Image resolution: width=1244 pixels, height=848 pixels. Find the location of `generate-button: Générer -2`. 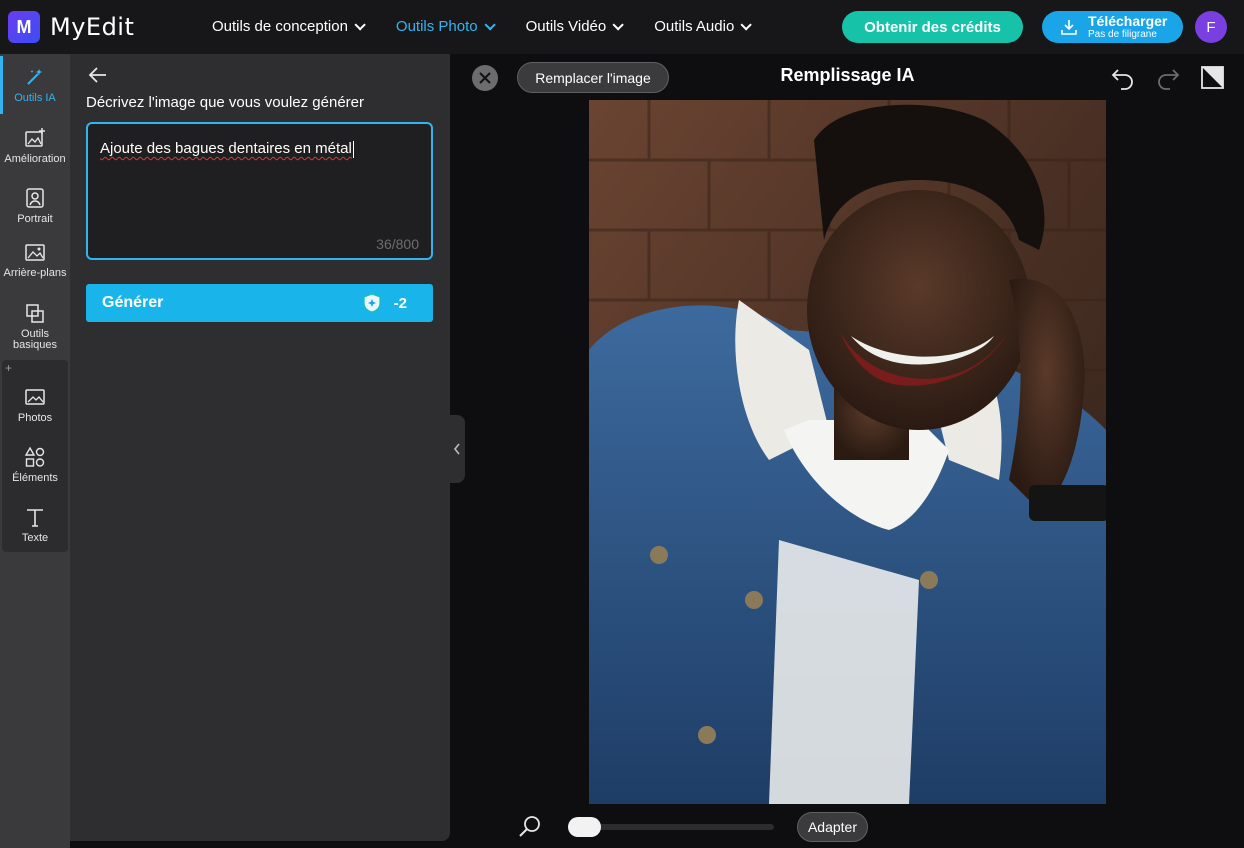

generate-button: Générer -2 is located at coordinates (259, 303).